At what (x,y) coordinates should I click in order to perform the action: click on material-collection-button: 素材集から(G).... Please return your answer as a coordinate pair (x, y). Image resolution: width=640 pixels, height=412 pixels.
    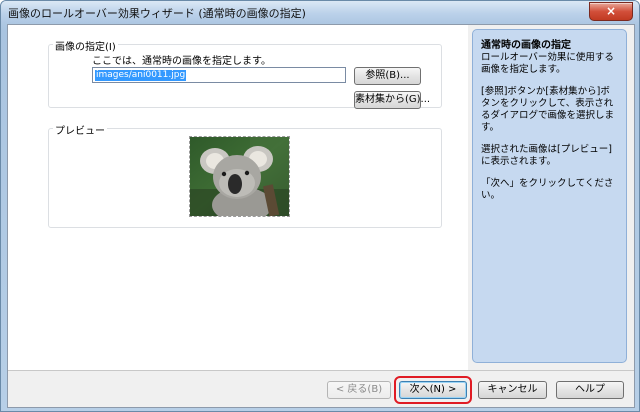
    Looking at the image, I should click on (392, 100).